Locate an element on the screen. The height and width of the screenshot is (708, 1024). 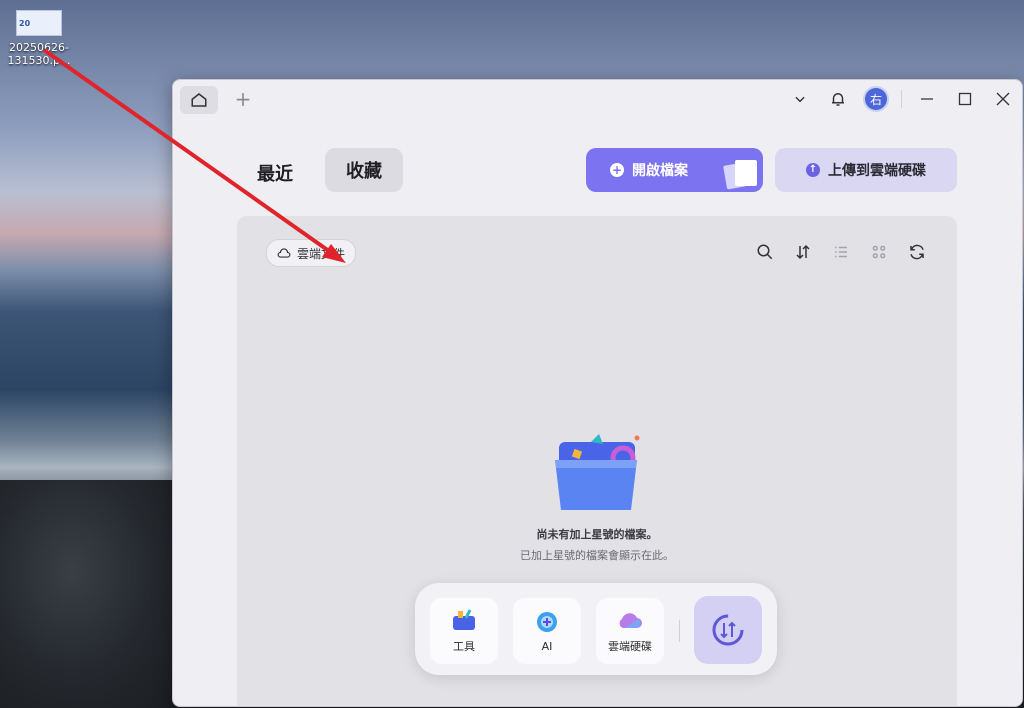
chevron-down-icon is located at coordinates (800, 99).